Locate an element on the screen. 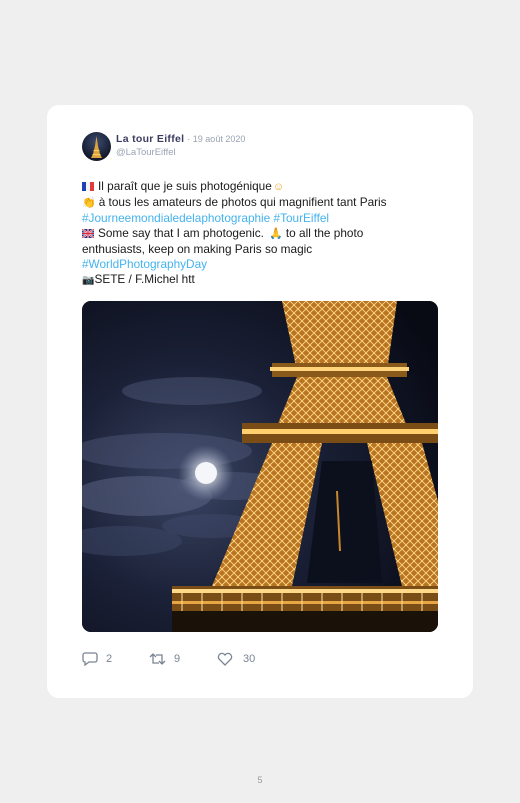 This screenshot has height=803, width=520. author-line: La tour Eiffel · 19 août 2020 is located at coordinates (180, 139).